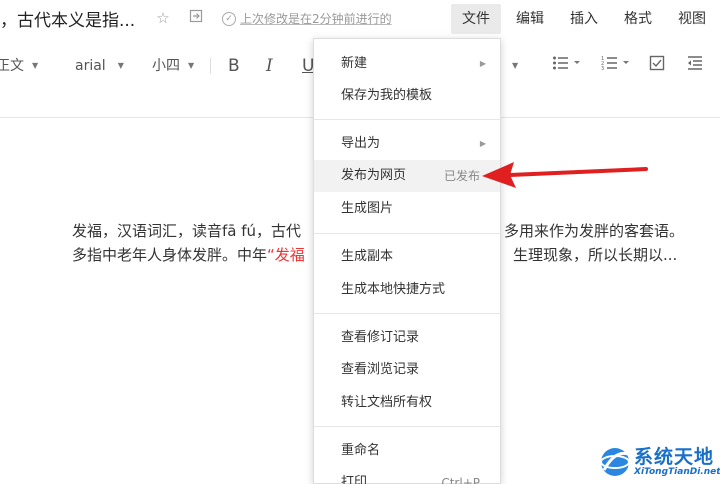 The width and height of the screenshot is (720, 484). What do you see at coordinates (407, 64) in the screenshot?
I see `menu-item-new: 新建 ▶` at bounding box center [407, 64].